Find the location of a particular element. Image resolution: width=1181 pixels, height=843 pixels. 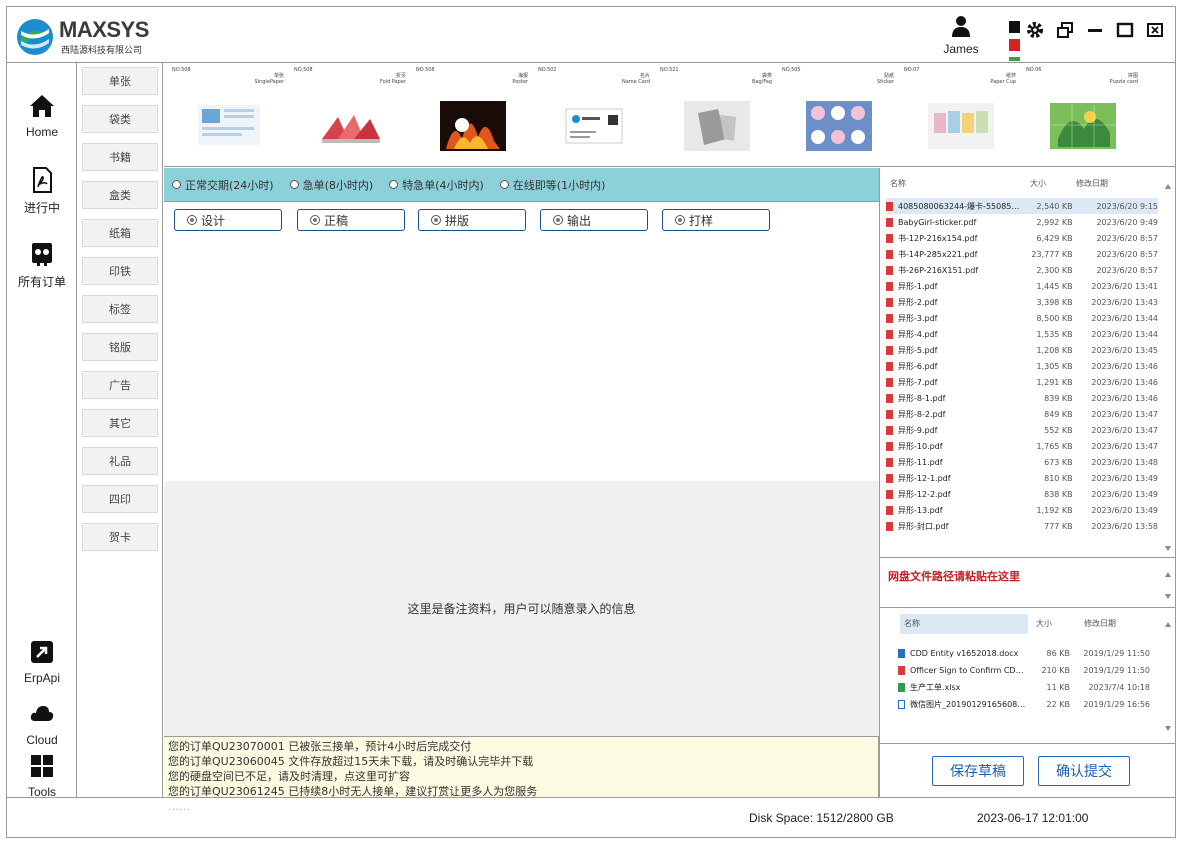

nav-in-progress: 进行中 is located at coordinates (42, 191).